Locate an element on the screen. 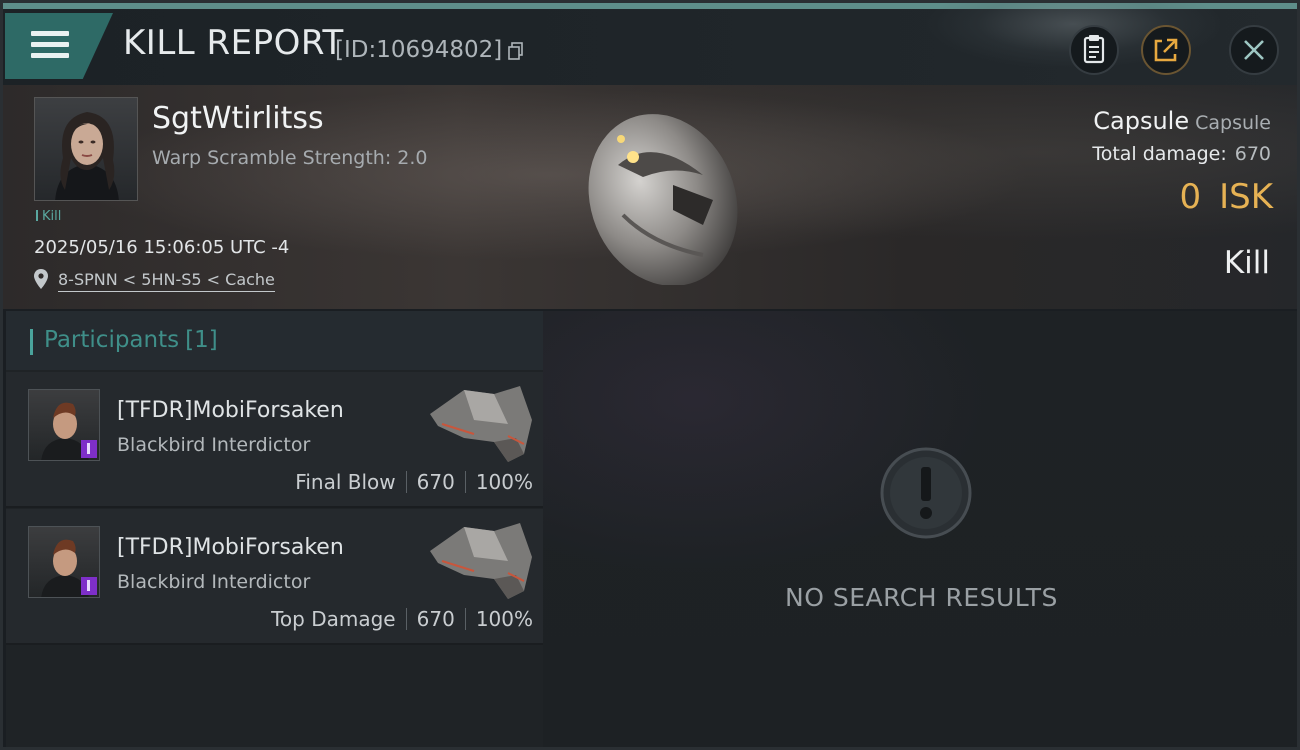  capsule-ship-image is located at coordinates (663, 199).